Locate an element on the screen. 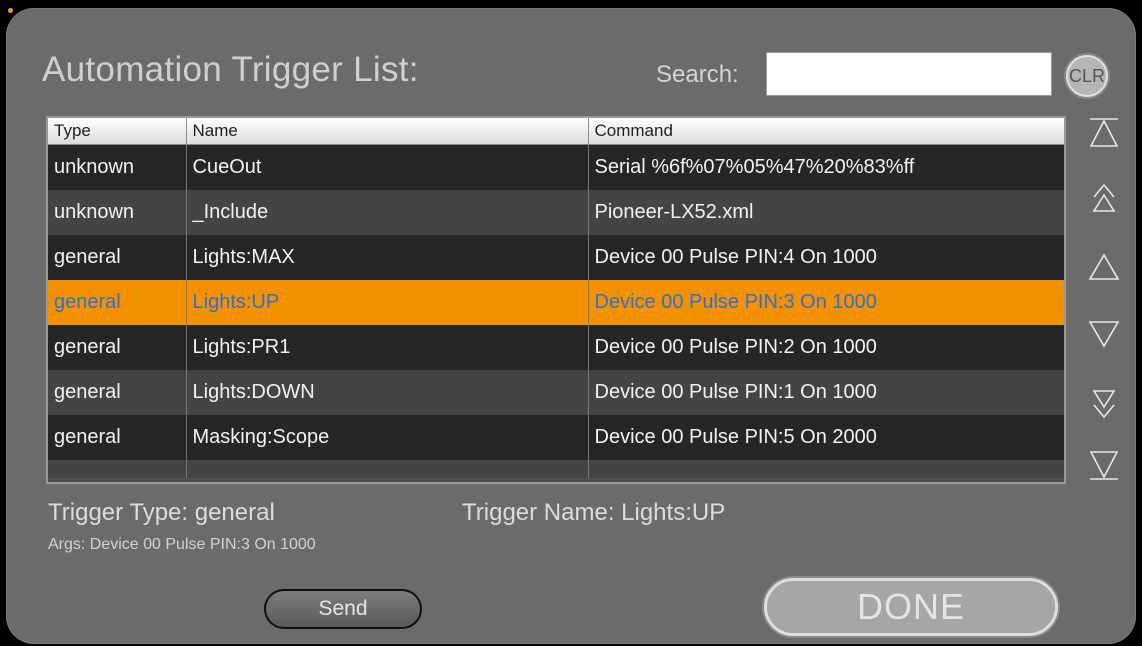  cell-name: Lights:MAX is located at coordinates (387, 257).